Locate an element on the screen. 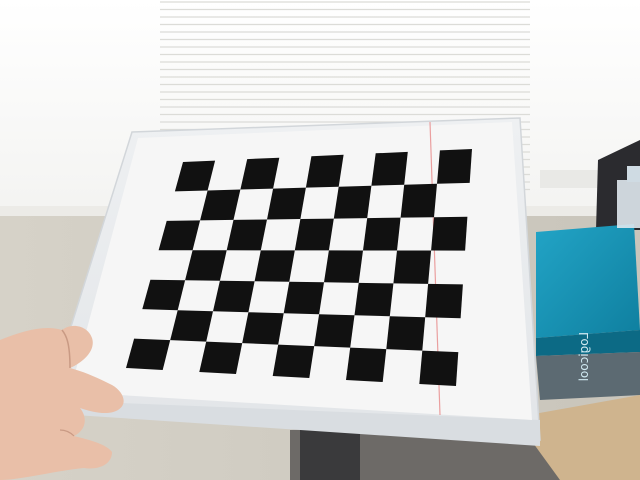 The width and height of the screenshot is (640, 480). box-logo-text: Logicool is located at coordinates (584, 356).